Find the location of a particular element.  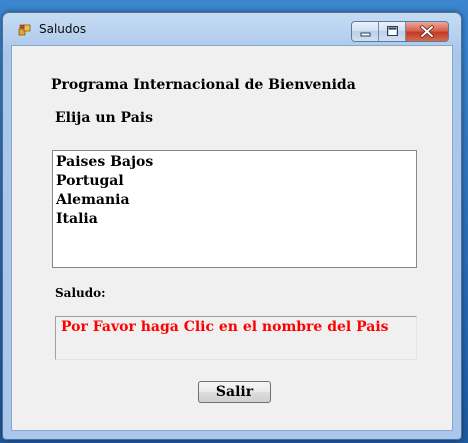

maximize-icon is located at coordinates (392, 31).